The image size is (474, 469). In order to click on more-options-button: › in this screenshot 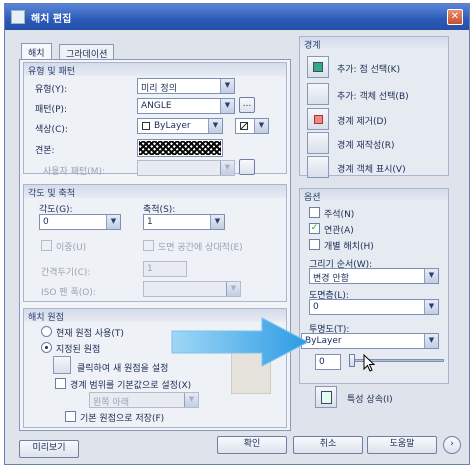, I will do `click(452, 445)`.